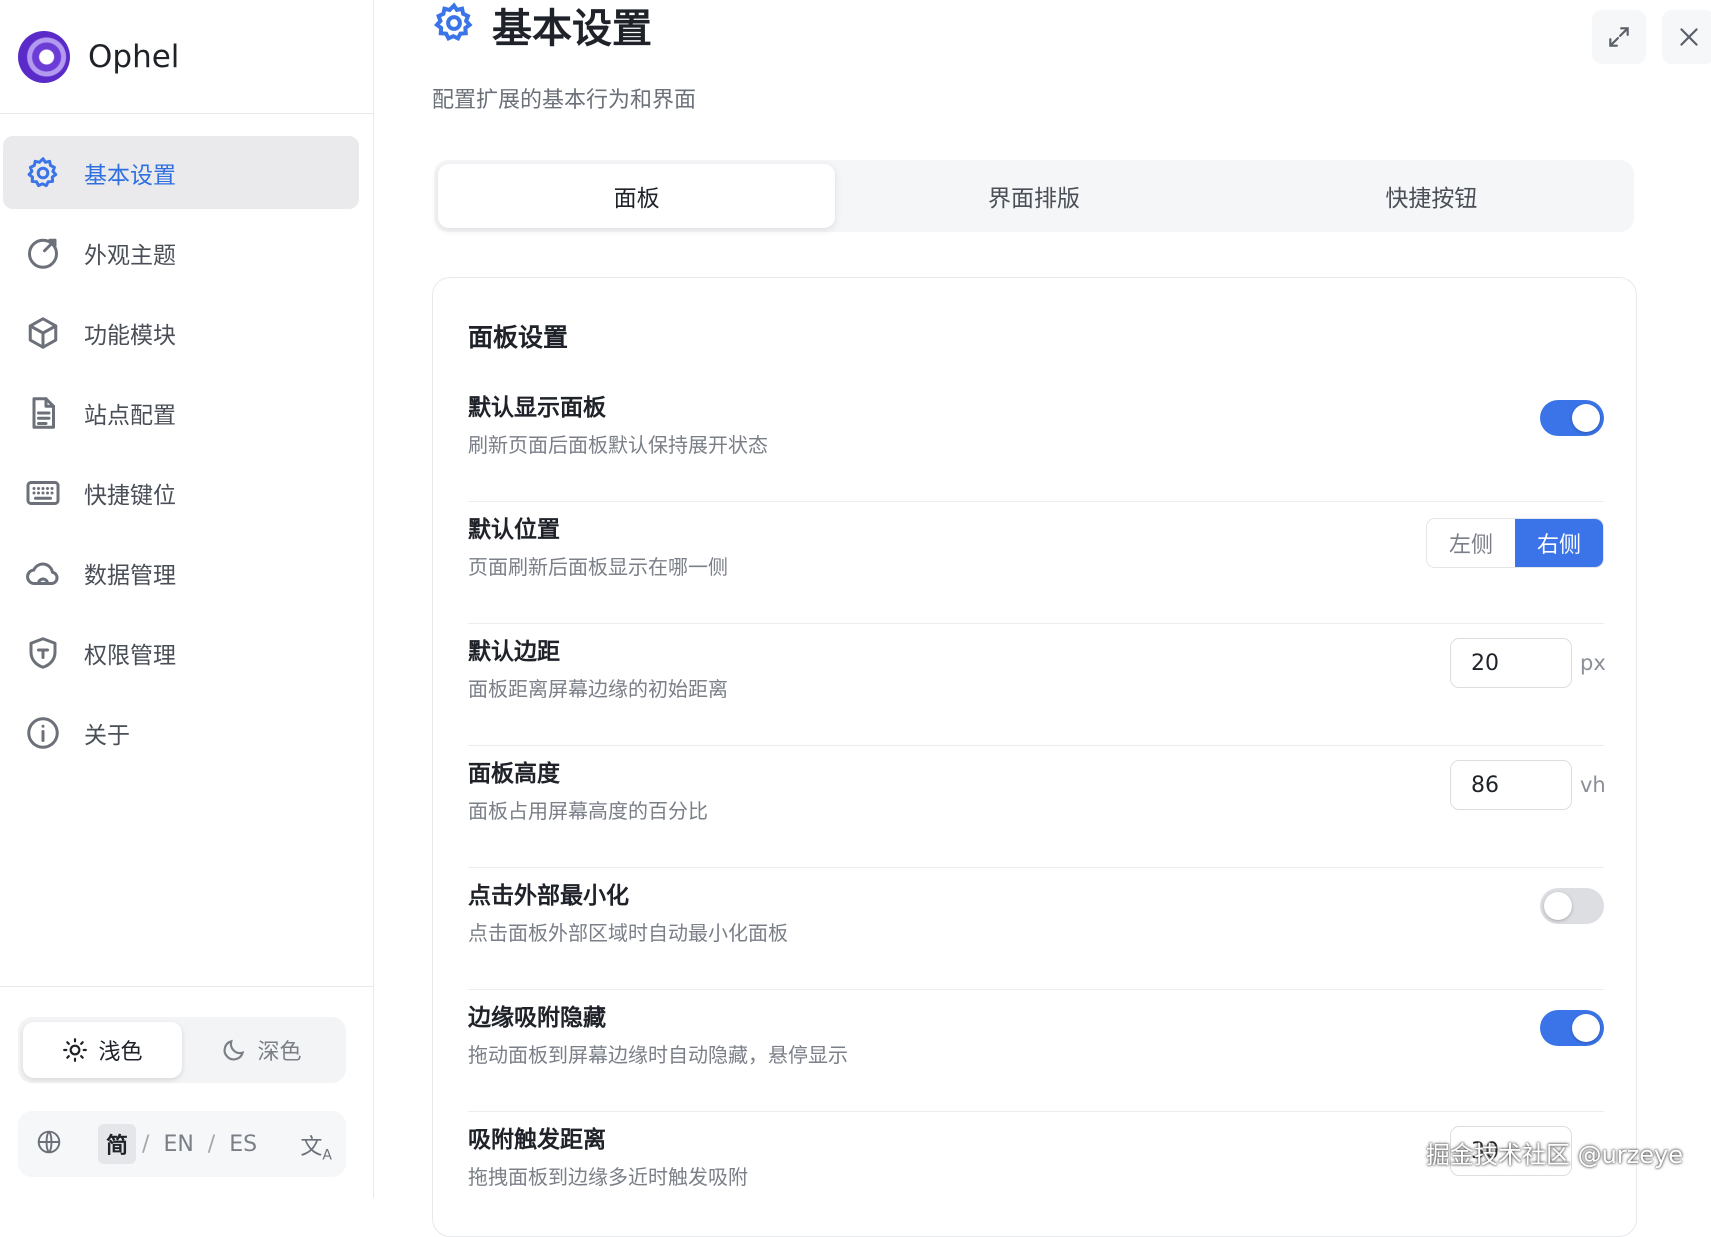 The width and height of the screenshot is (1711, 1237). I want to click on margin-input, so click(1511, 663).